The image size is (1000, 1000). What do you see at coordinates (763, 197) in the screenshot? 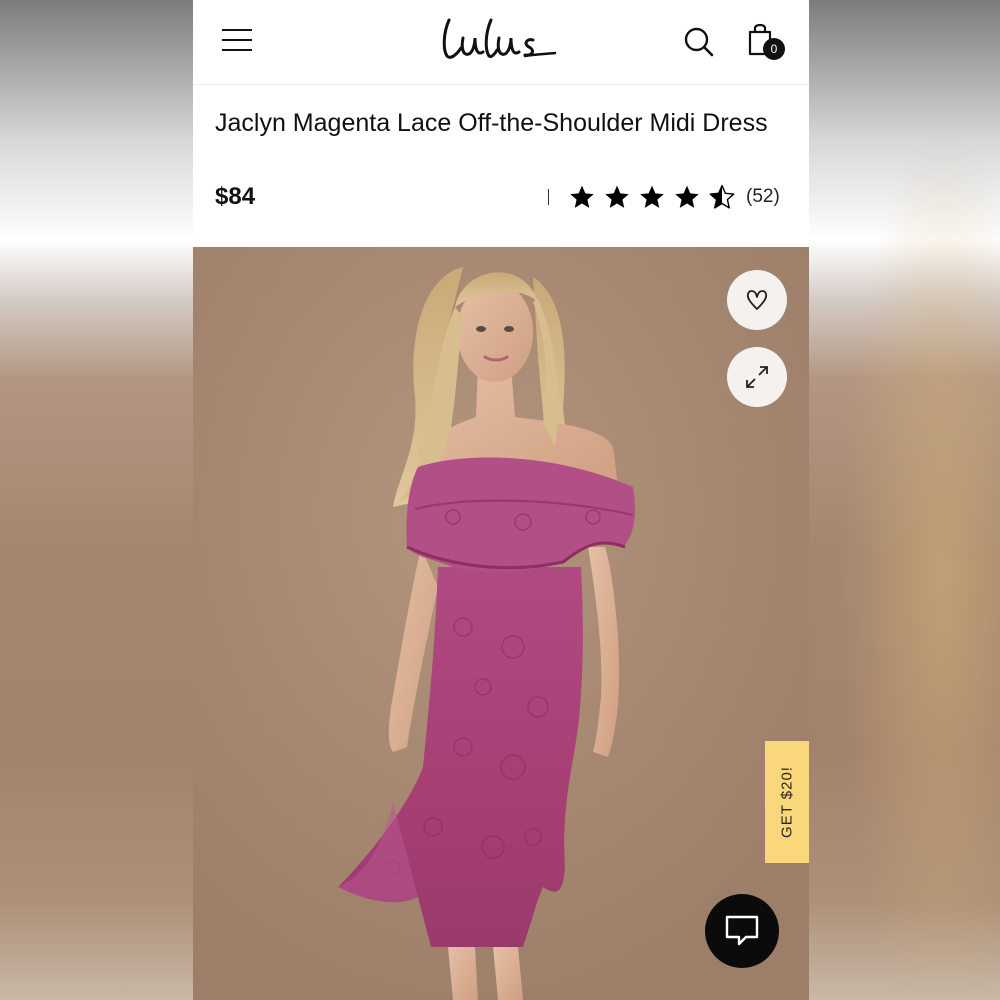
I see `review-count: (52)` at bounding box center [763, 197].